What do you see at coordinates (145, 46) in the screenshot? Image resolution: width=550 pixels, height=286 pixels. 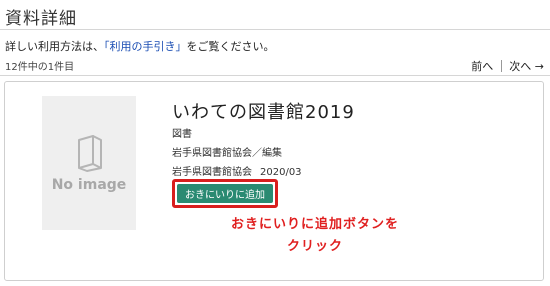 I see `user-guide-link: 「利用の手引き」` at bounding box center [145, 46].